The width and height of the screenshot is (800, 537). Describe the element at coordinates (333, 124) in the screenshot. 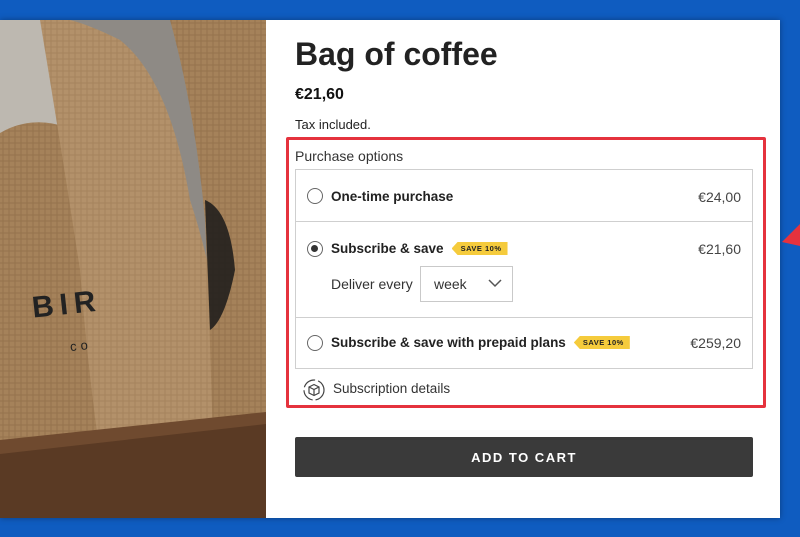

I see `tax-note: Tax included.` at that location.